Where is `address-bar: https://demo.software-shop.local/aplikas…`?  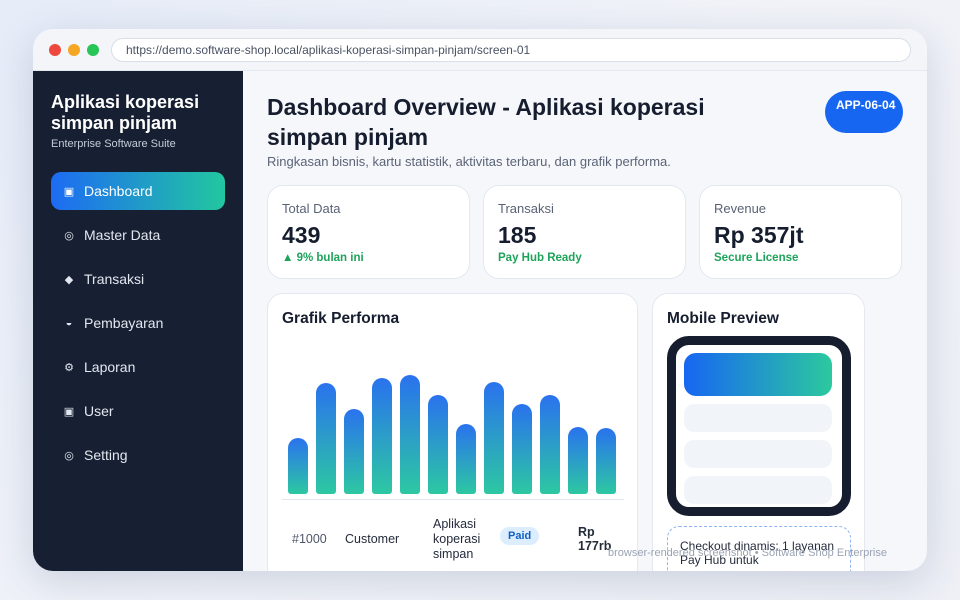
address-bar: https://demo.software-shop.local/aplikas… is located at coordinates (511, 50).